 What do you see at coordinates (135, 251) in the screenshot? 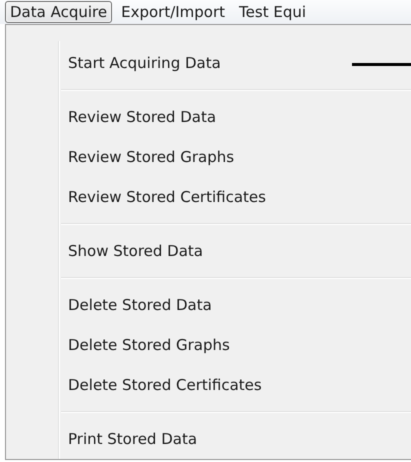
I see `menu-item: Show Stored Data` at bounding box center [135, 251].